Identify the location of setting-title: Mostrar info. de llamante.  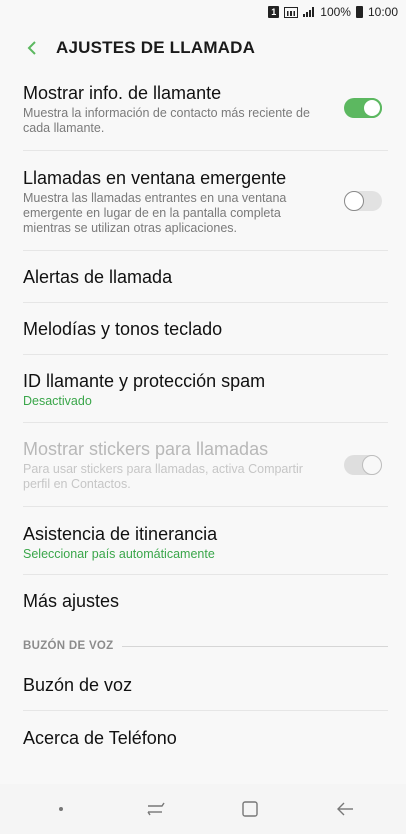
(122, 93).